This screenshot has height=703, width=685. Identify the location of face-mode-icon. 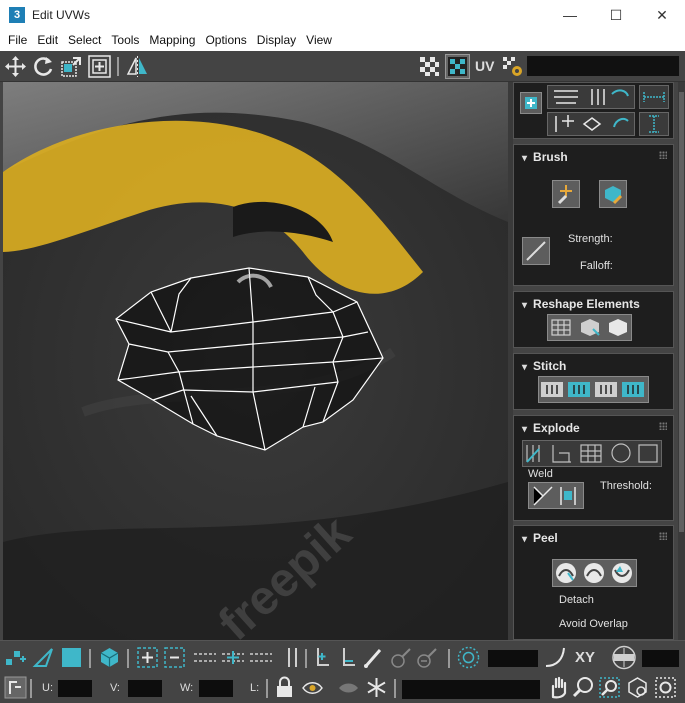
(71, 657).